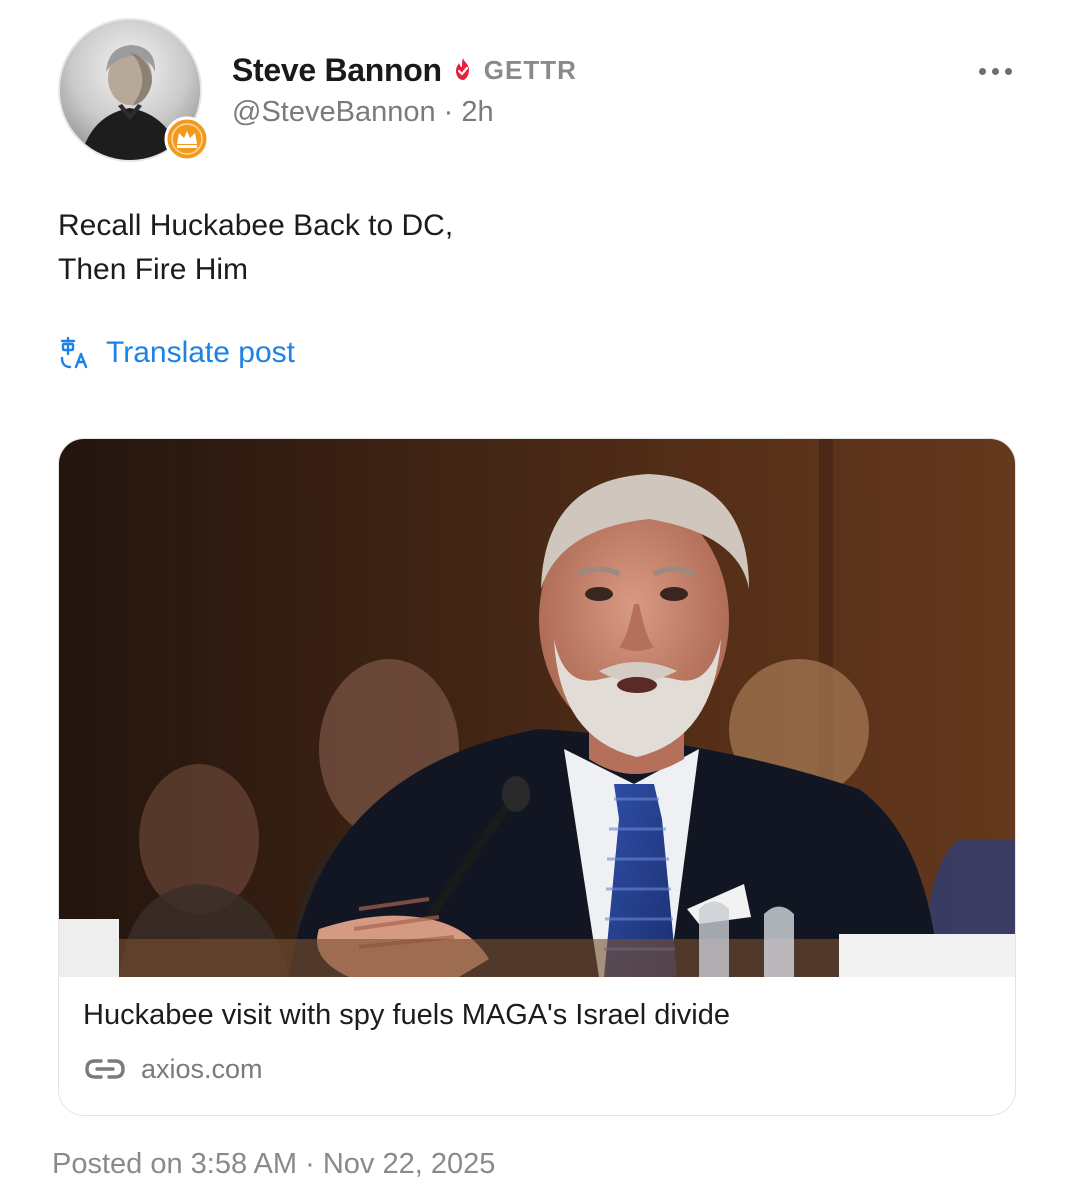  Describe the element at coordinates (256, 225) in the screenshot. I see `post-text-line: Recall Huckabee Back to DC,` at that location.